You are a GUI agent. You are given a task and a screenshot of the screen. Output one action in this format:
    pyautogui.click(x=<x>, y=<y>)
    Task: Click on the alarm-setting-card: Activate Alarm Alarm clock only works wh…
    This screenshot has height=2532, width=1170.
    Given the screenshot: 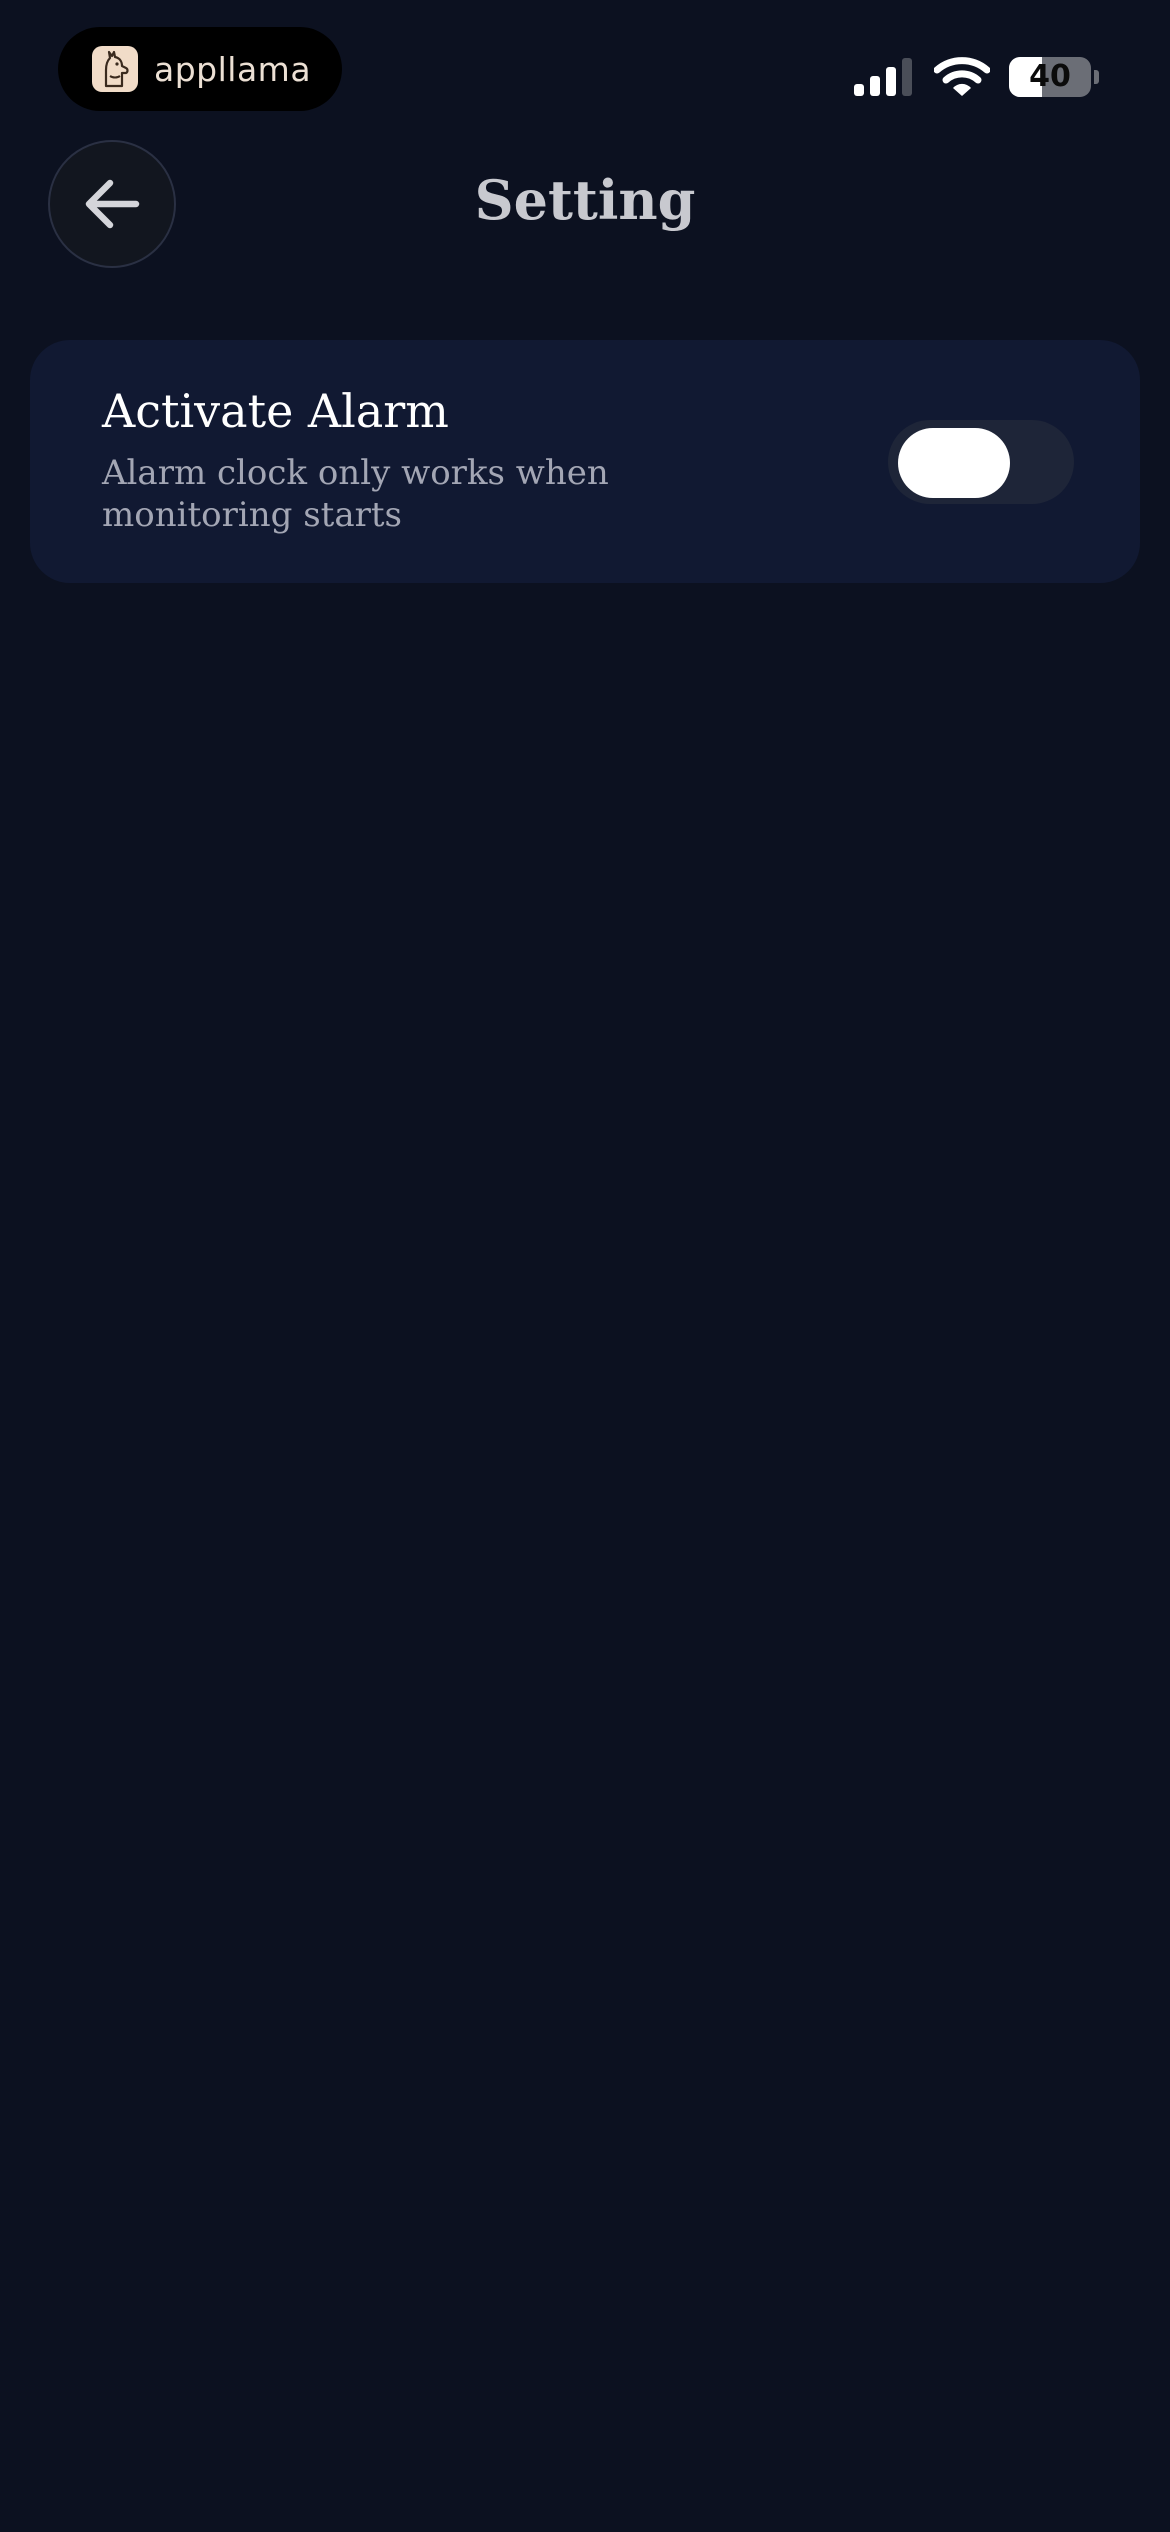 What is the action you would take?
    pyautogui.click(x=585, y=461)
    